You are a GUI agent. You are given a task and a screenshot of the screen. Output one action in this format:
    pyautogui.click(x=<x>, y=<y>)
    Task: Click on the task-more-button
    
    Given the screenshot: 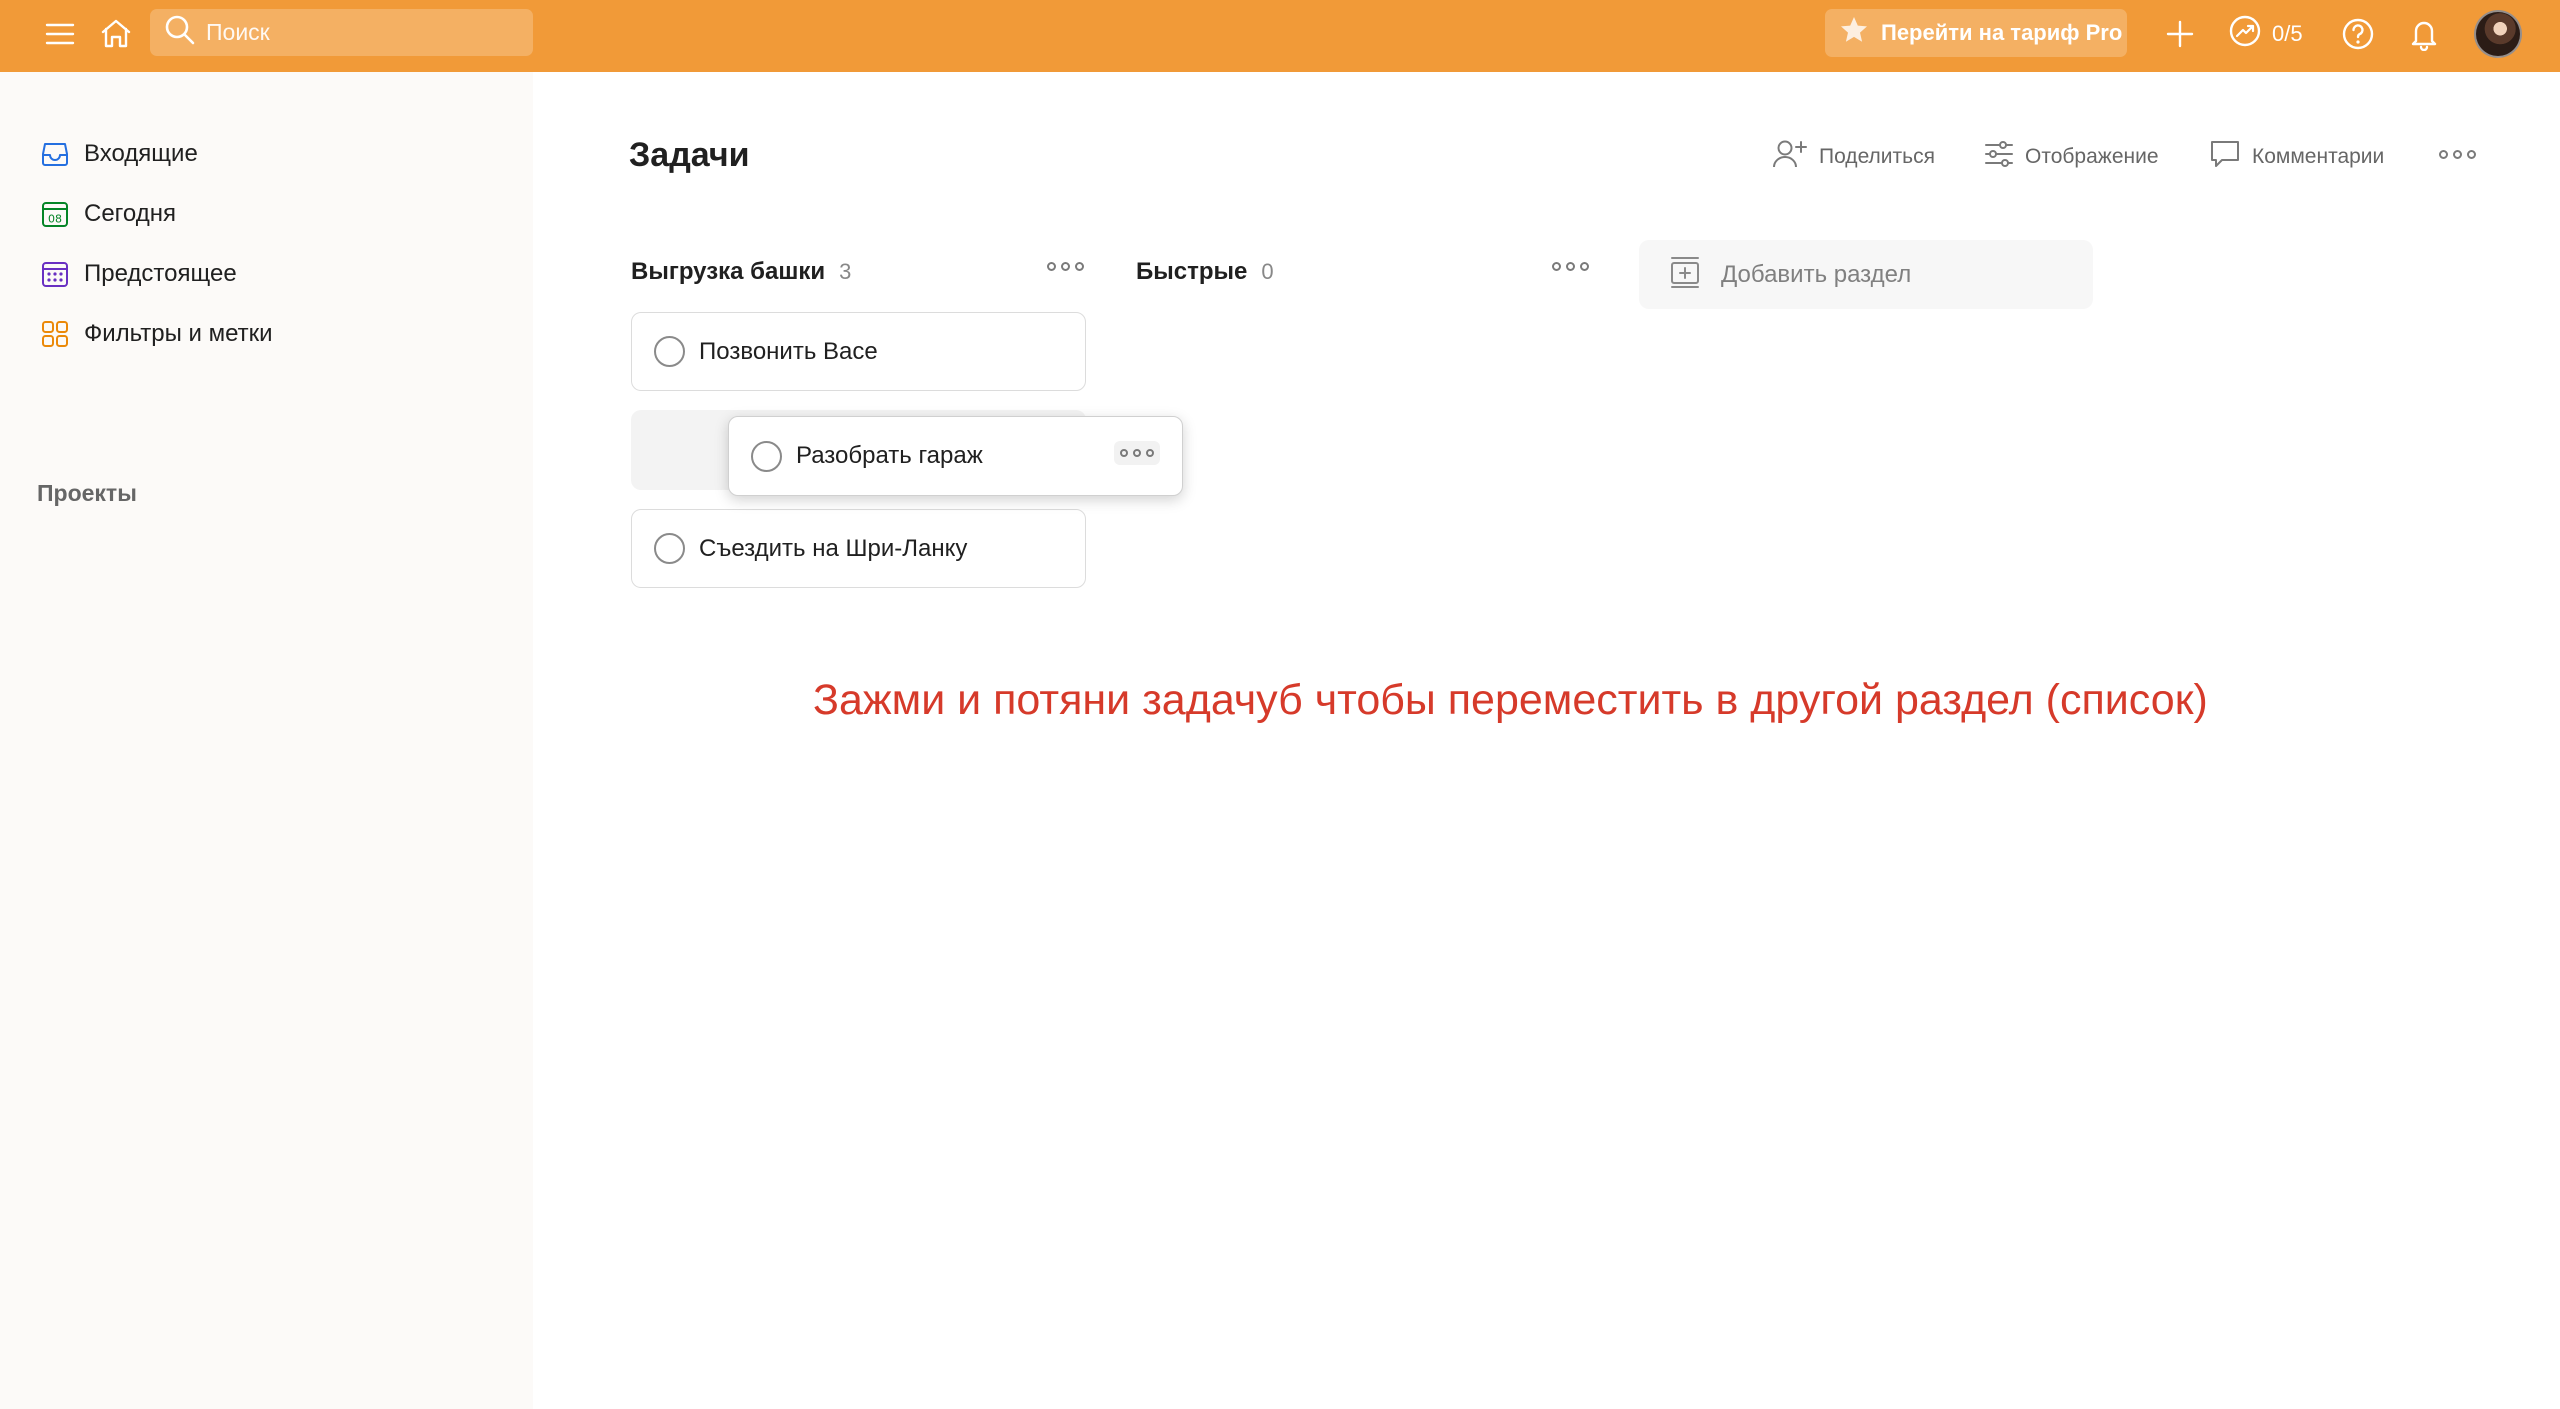 What is the action you would take?
    pyautogui.click(x=1137, y=453)
    